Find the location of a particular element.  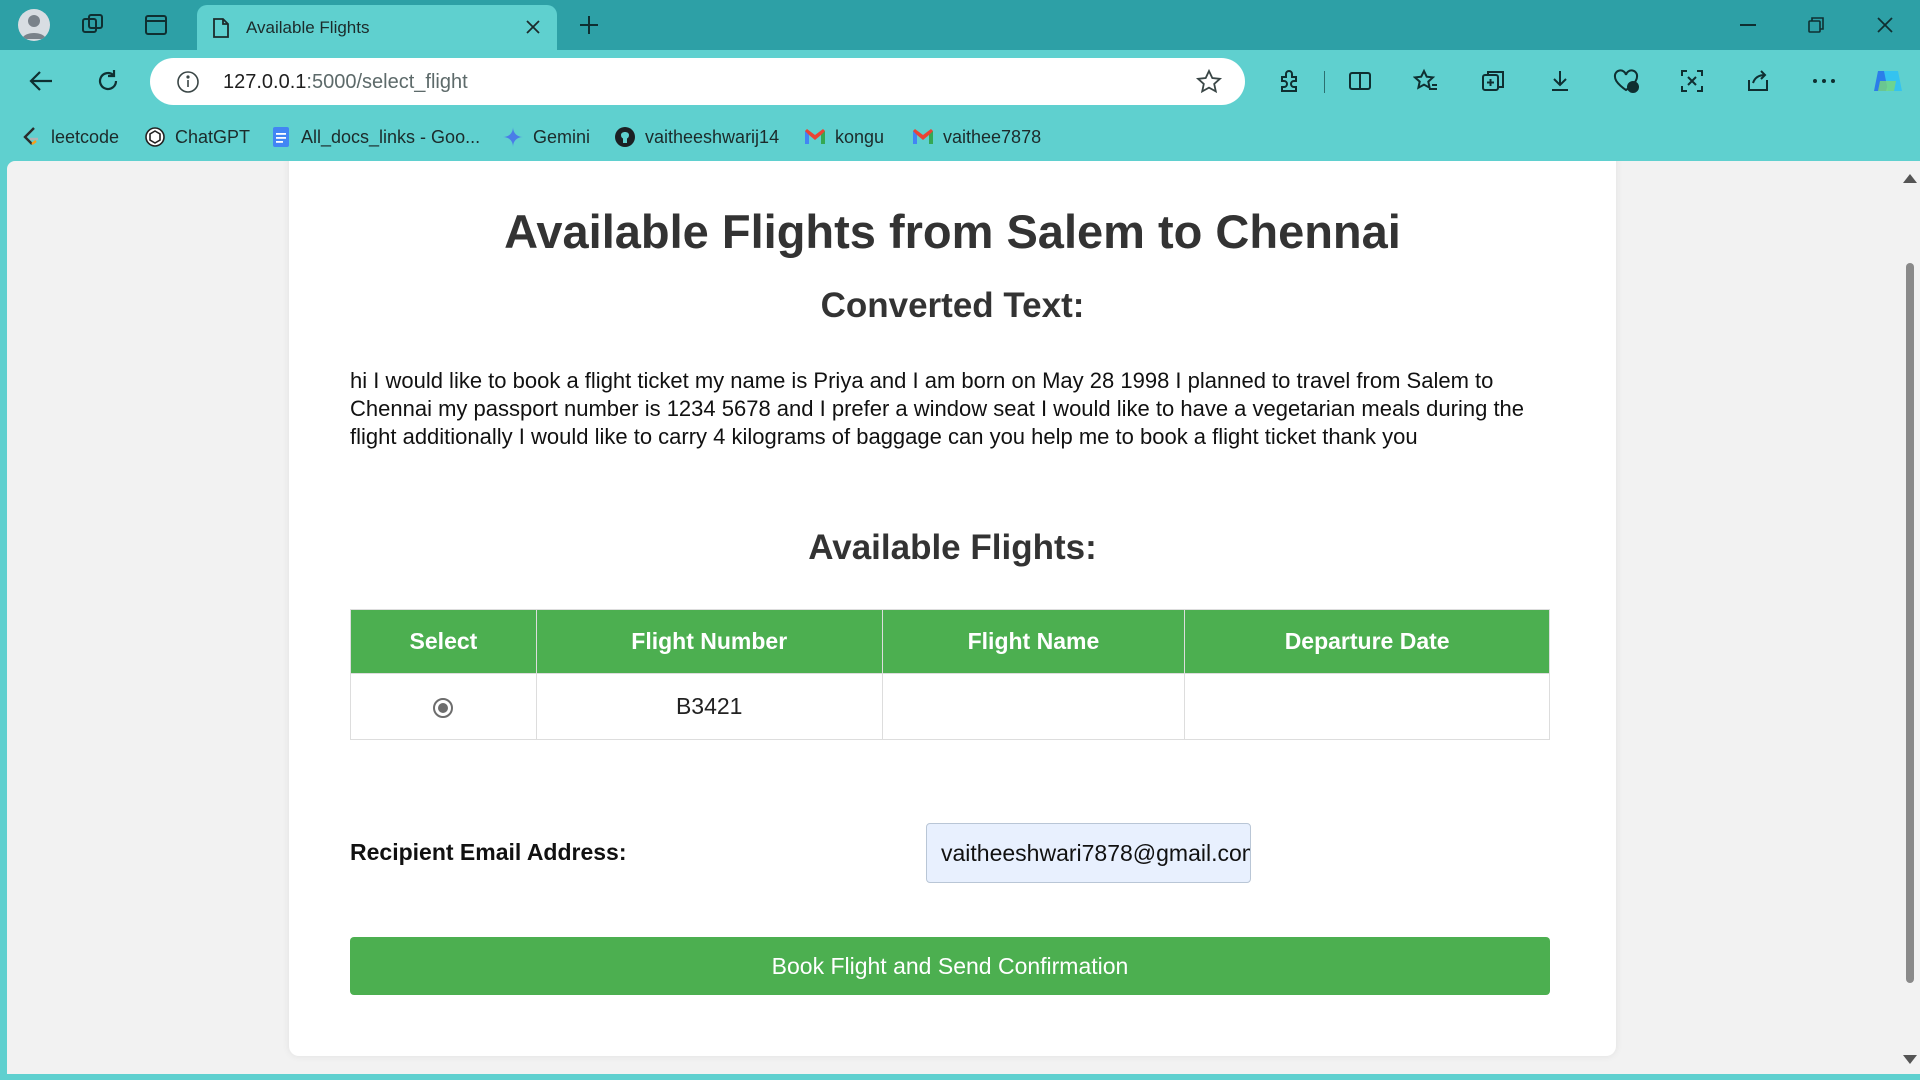

extensions-icon is located at coordinates (1290, 81).